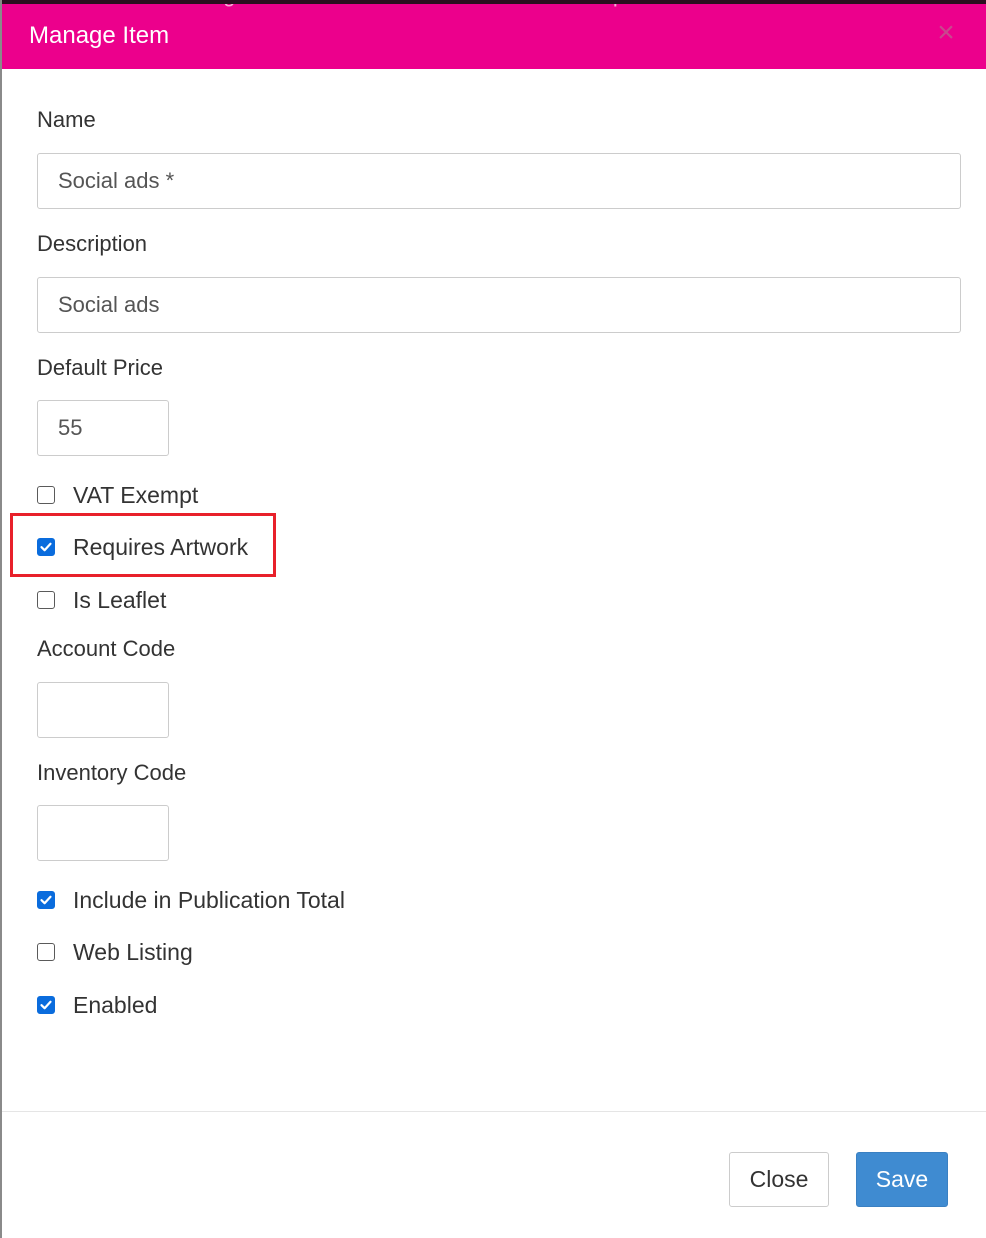 The image size is (986, 1238). Describe the element at coordinates (66, 119) in the screenshot. I see `name-label: Name` at that location.